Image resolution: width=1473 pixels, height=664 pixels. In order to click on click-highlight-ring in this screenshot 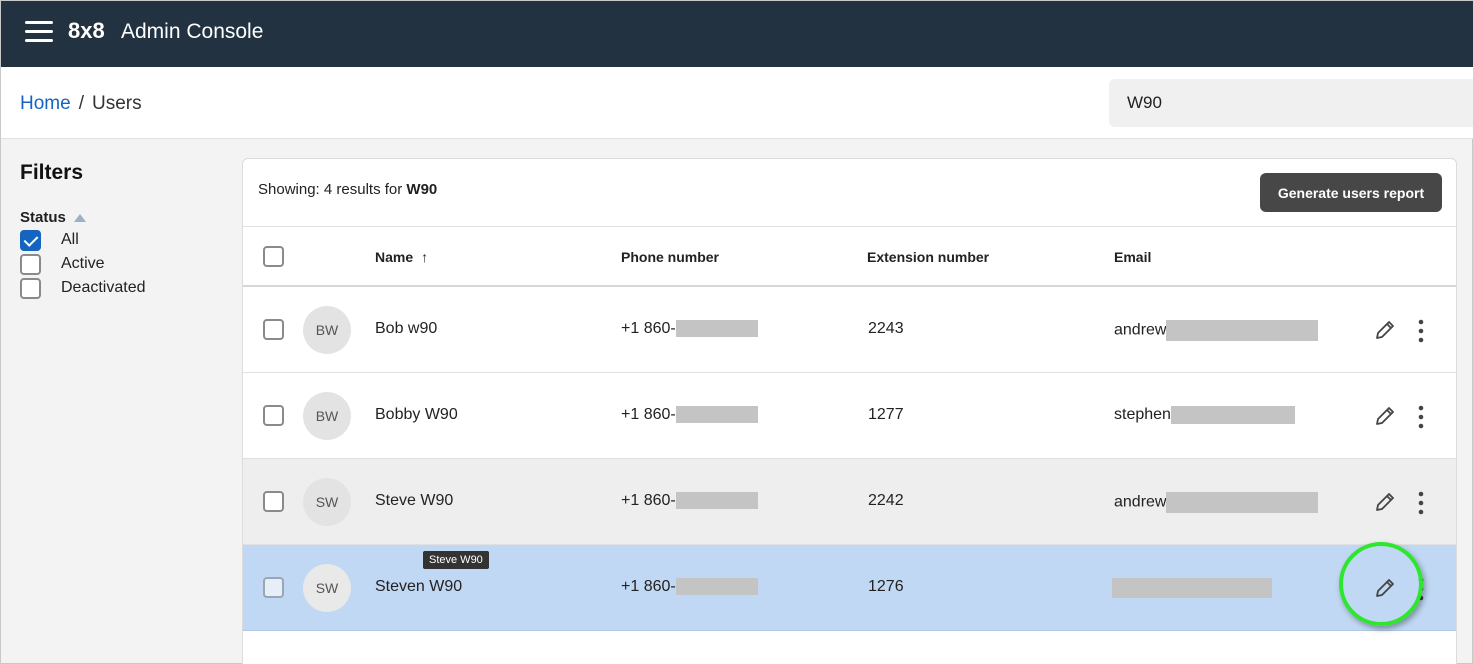, I will do `click(1381, 584)`.